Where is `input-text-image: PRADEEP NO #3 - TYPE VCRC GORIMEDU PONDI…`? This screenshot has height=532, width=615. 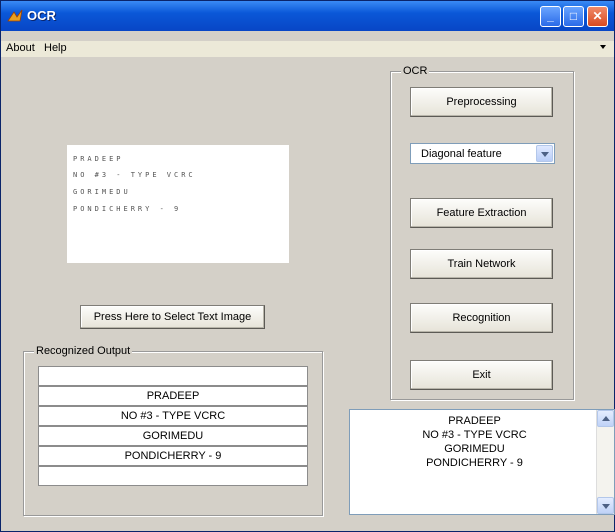
input-text-image: PRADEEP NO #3 - TYPE VCRC GORIMEDU PONDI… is located at coordinates (178, 204).